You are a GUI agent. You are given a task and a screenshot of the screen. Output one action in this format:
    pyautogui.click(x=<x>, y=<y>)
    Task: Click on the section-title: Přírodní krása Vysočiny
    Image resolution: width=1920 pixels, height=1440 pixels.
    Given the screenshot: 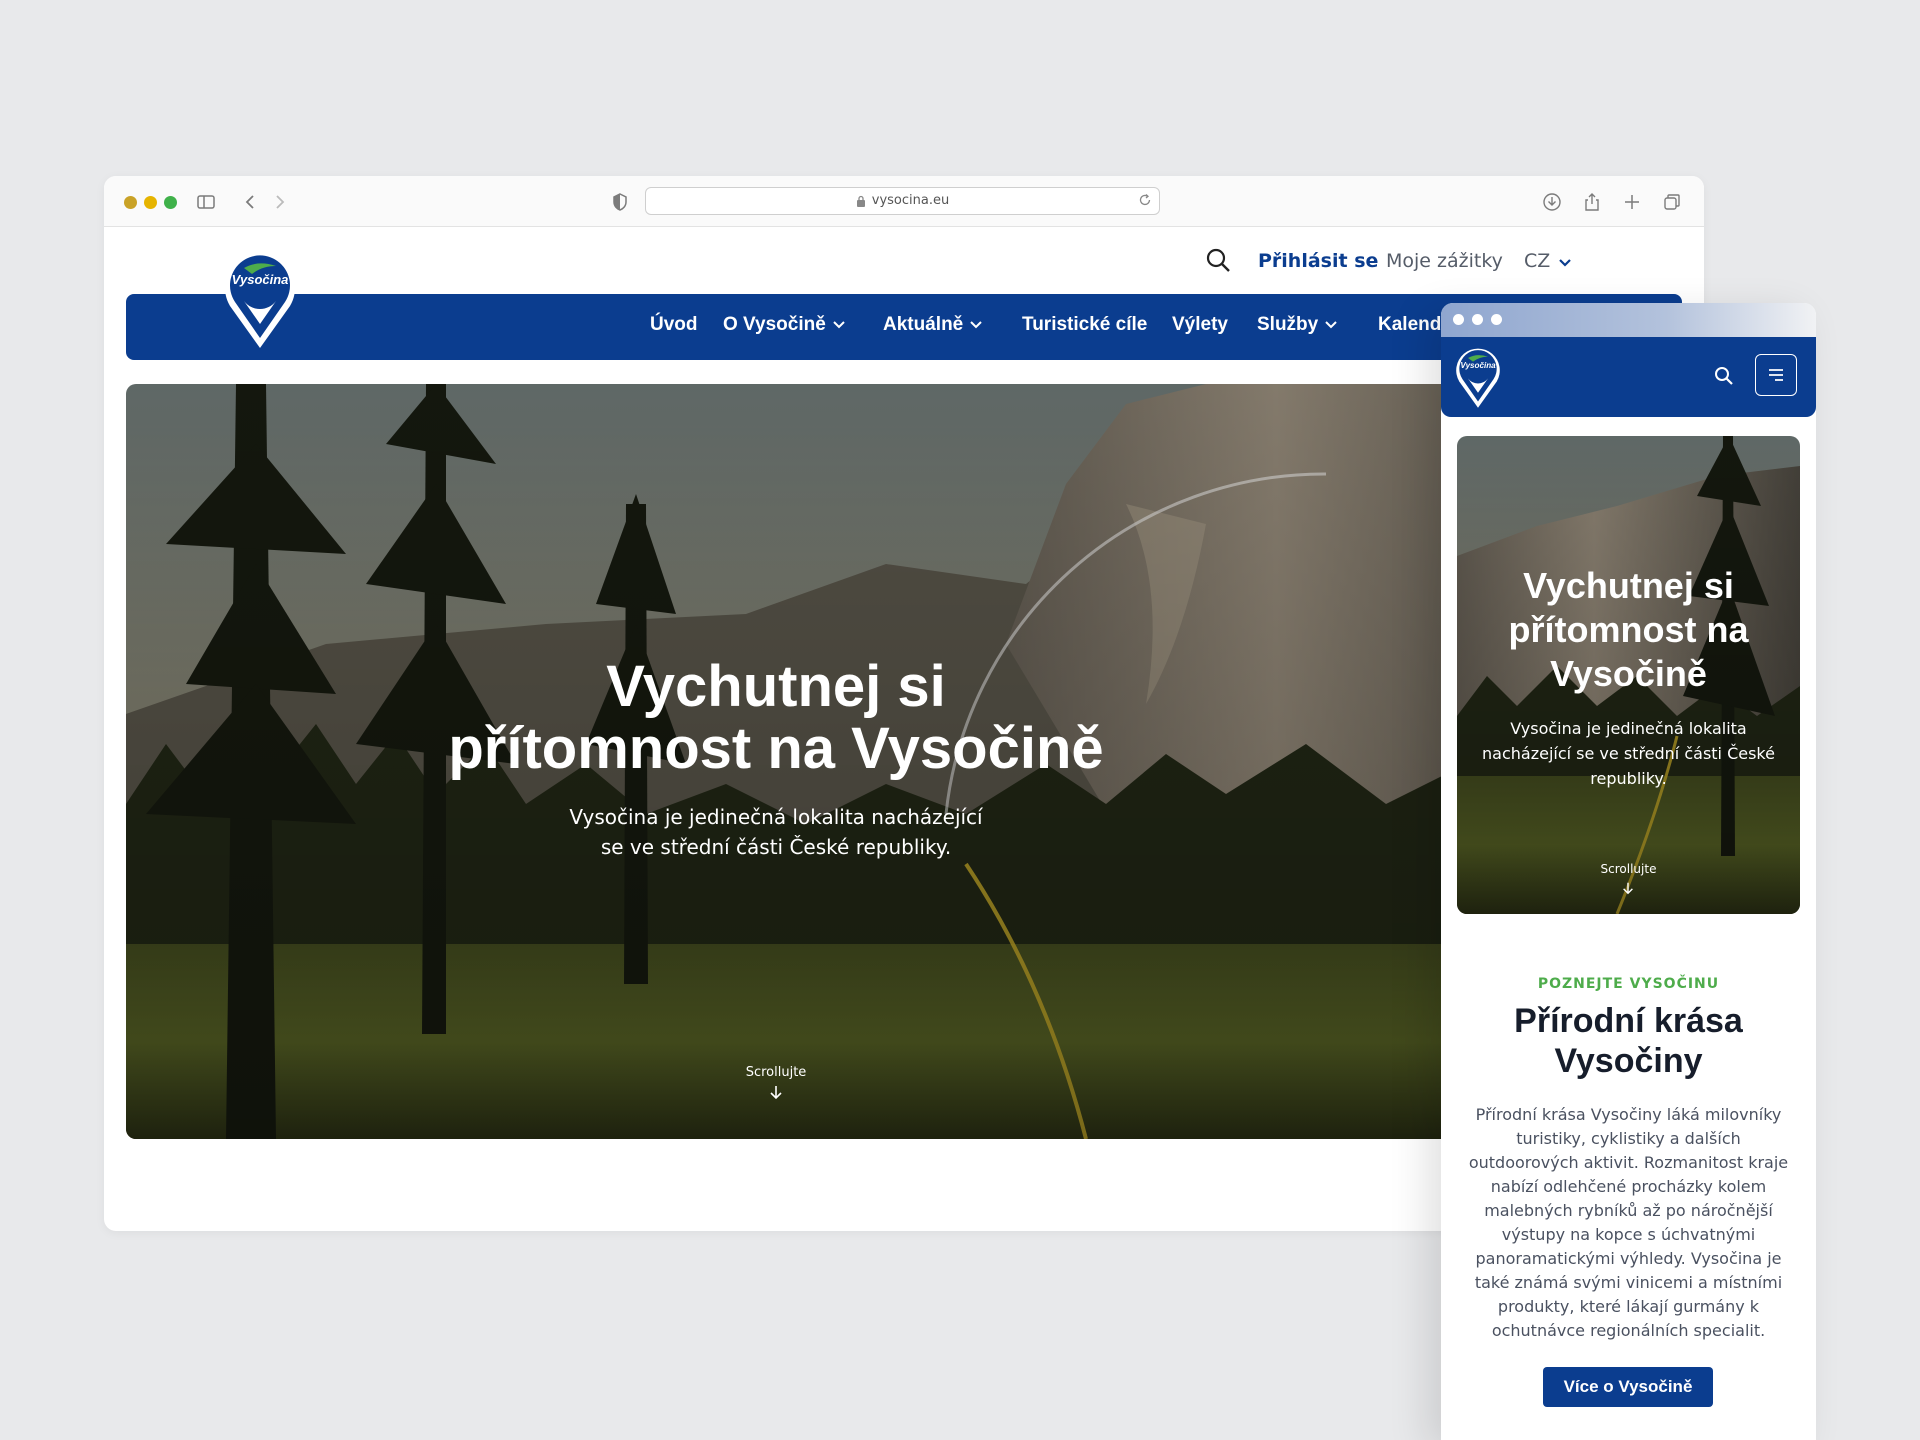 What is the action you would take?
    pyautogui.click(x=1628, y=1041)
    